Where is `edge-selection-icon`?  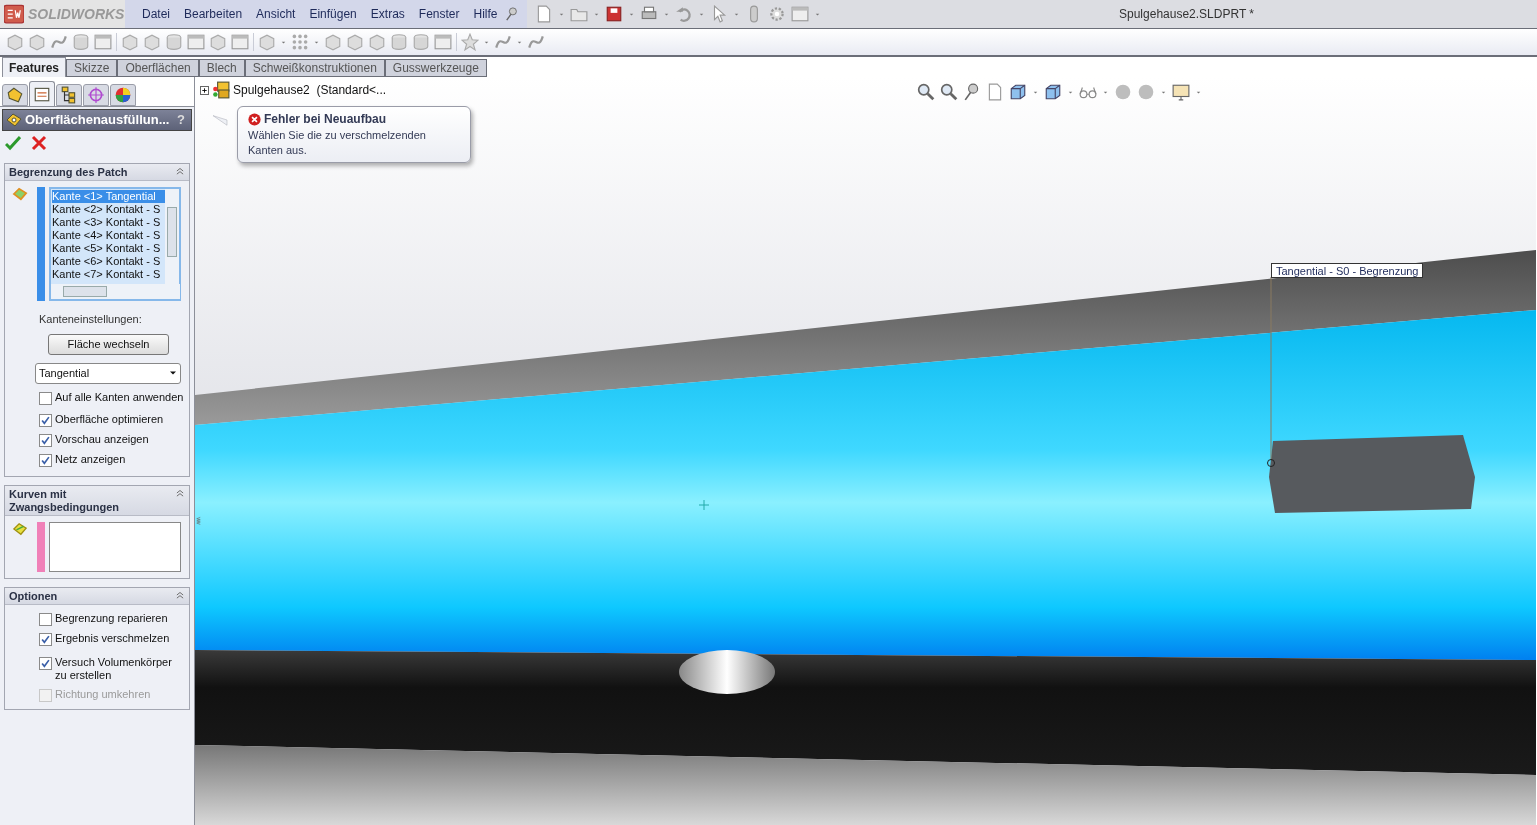 edge-selection-icon is located at coordinates (20, 194).